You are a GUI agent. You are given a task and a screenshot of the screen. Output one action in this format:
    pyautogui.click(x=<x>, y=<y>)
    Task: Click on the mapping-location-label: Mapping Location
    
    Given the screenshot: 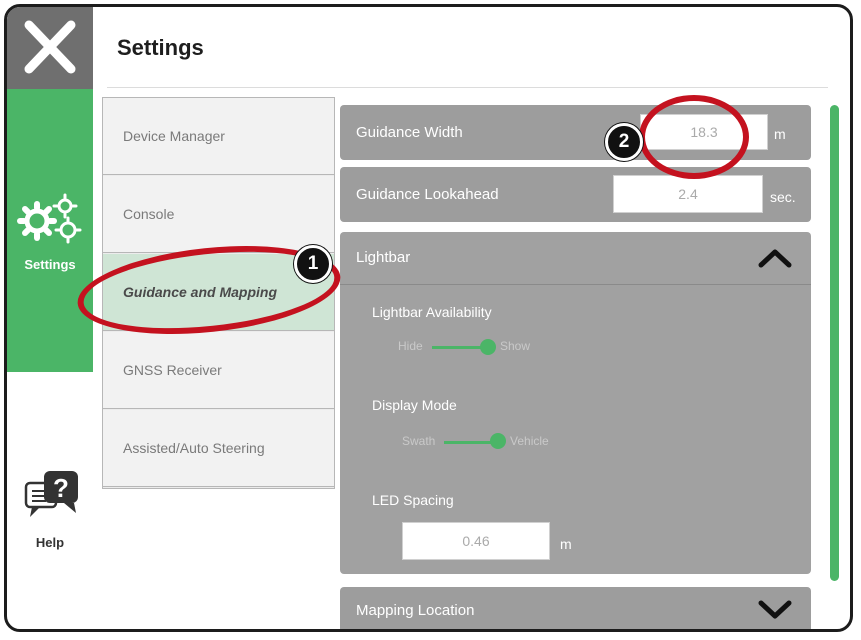 What is the action you would take?
    pyautogui.click(x=415, y=610)
    